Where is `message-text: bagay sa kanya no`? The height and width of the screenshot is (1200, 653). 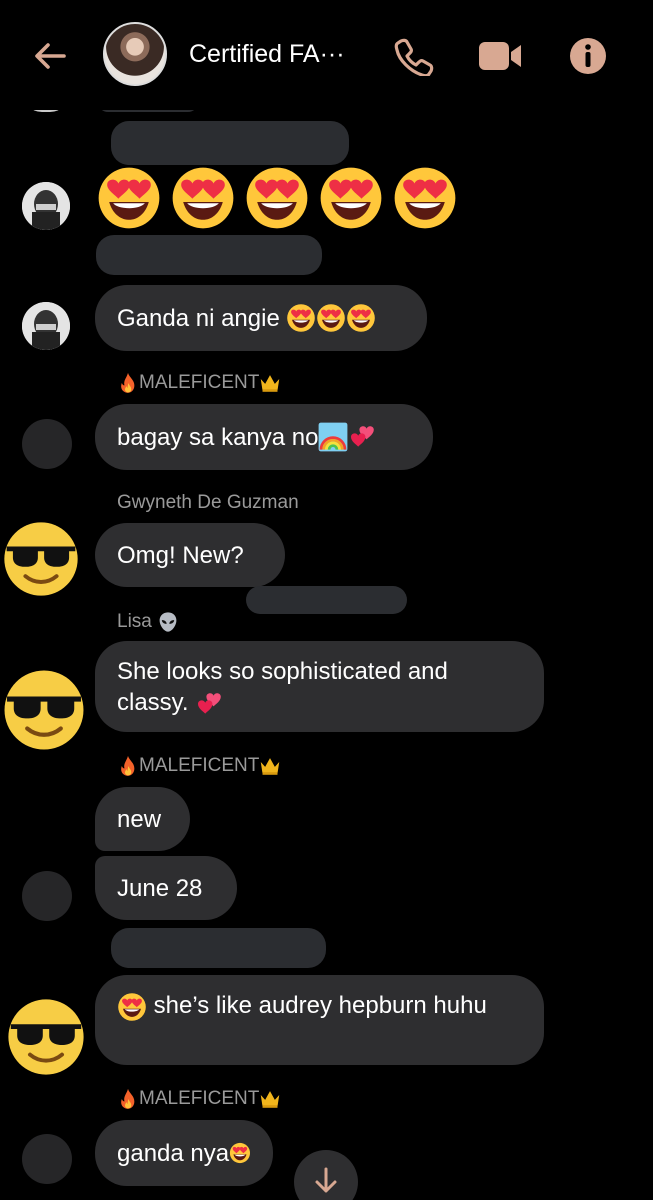
message-text: bagay sa kanya no is located at coordinates (218, 437).